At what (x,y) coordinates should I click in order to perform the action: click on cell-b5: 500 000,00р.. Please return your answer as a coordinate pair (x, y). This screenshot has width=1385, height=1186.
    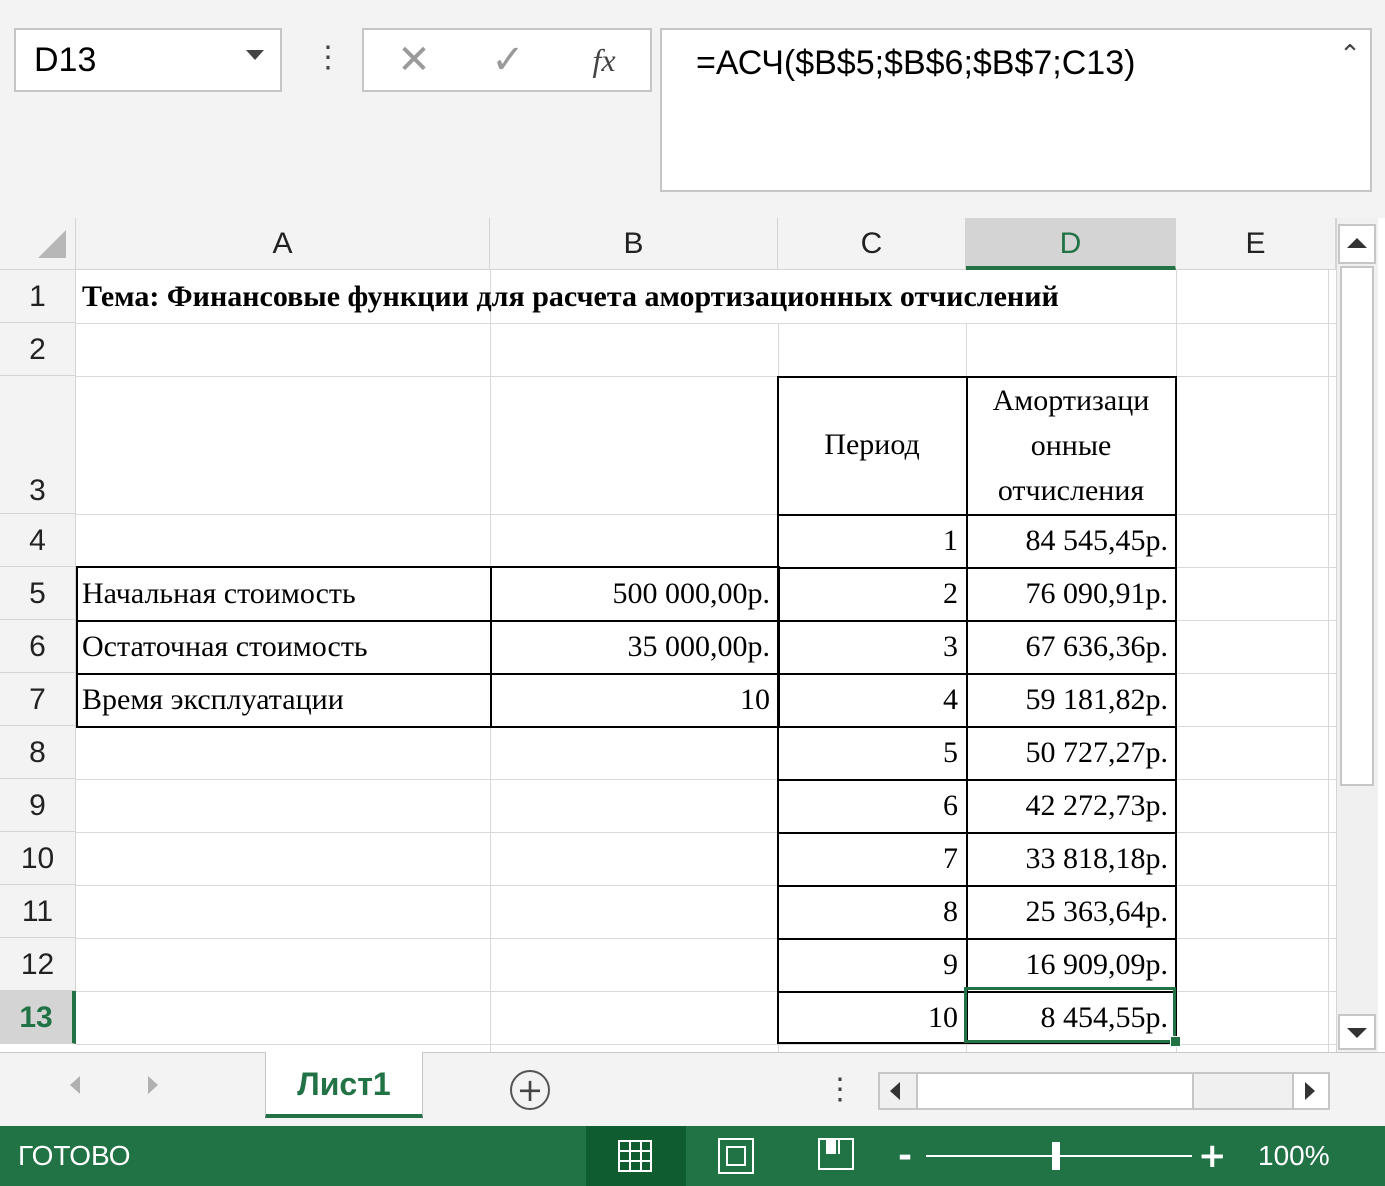
    Looking at the image, I should click on (634, 593).